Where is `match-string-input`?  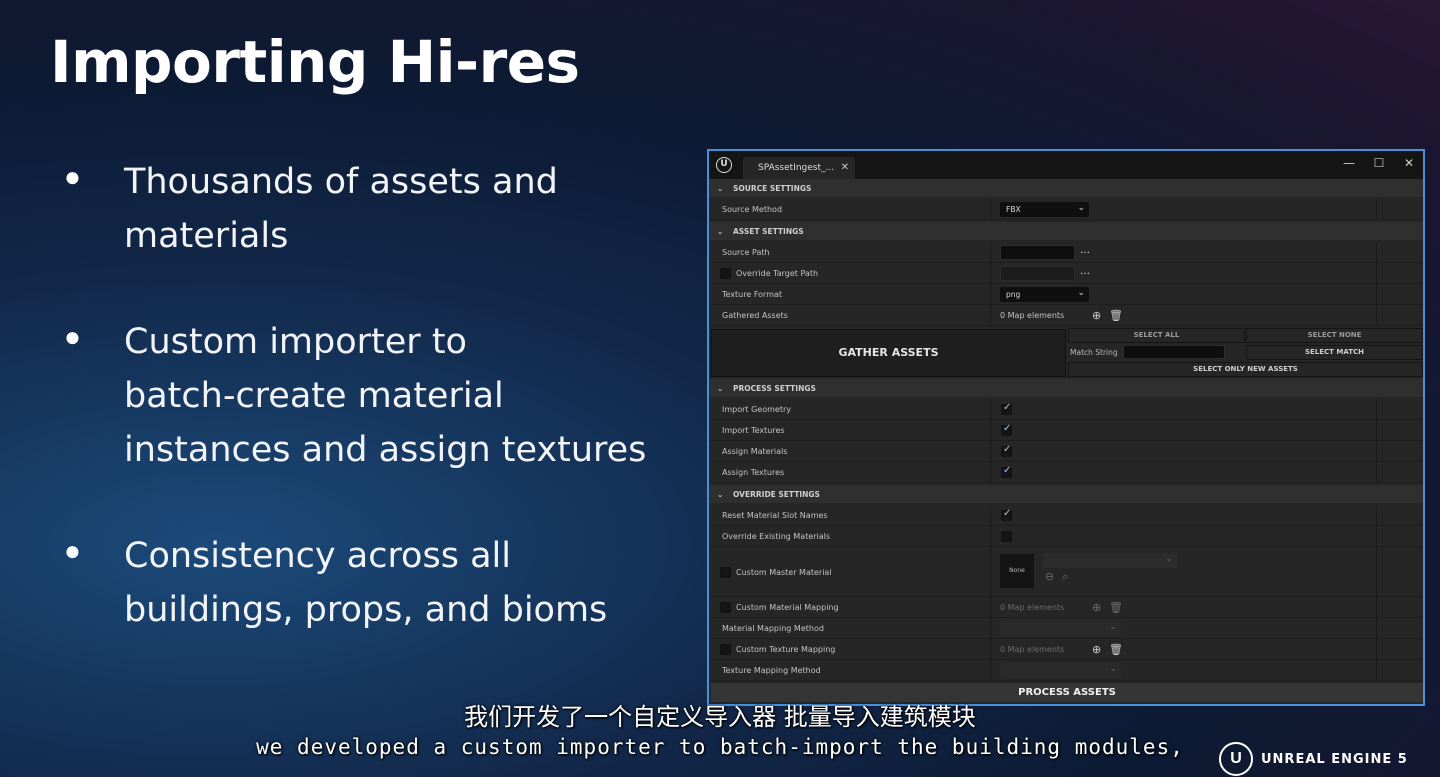
match-string-input is located at coordinates (1174, 352).